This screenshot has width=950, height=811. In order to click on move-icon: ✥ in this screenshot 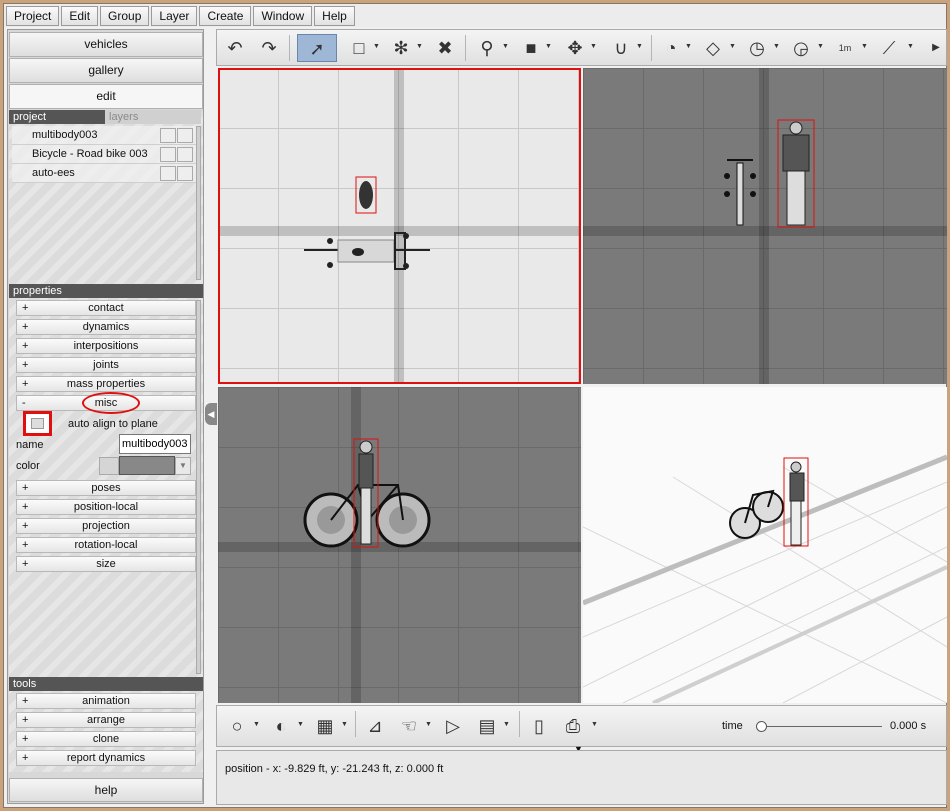, I will do `click(575, 48)`.